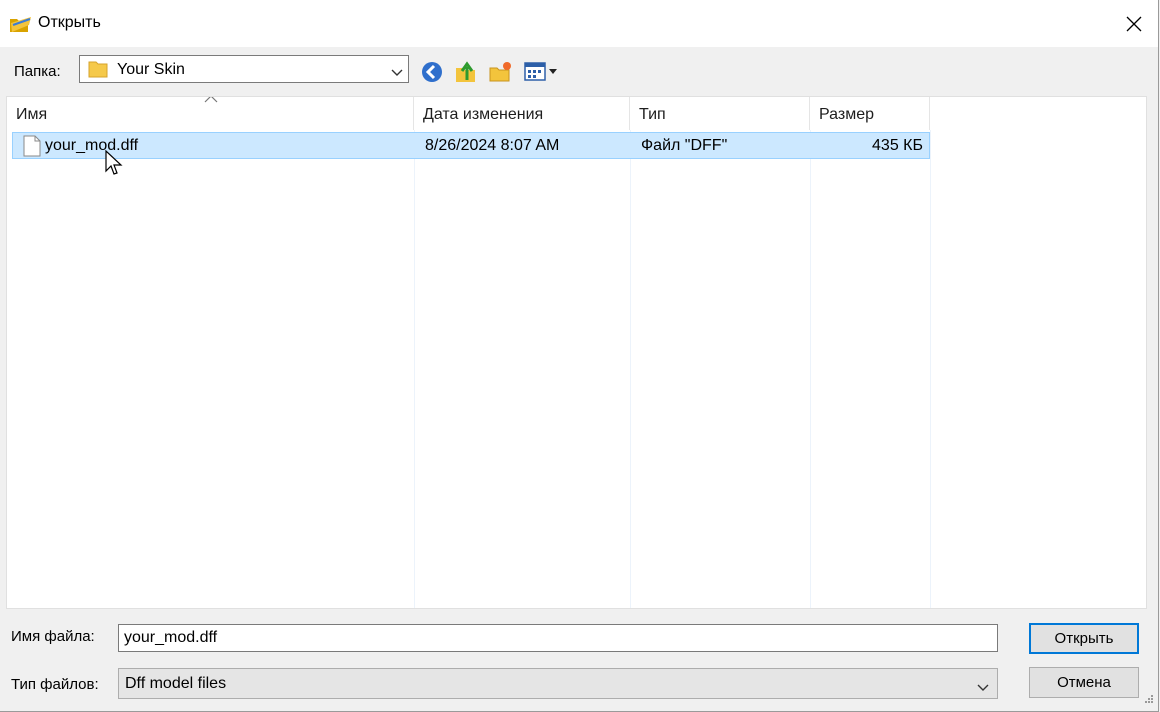 This screenshot has height=712, width=1160. What do you see at coordinates (53, 636) in the screenshot?
I see `filename-label: Имя файла:` at bounding box center [53, 636].